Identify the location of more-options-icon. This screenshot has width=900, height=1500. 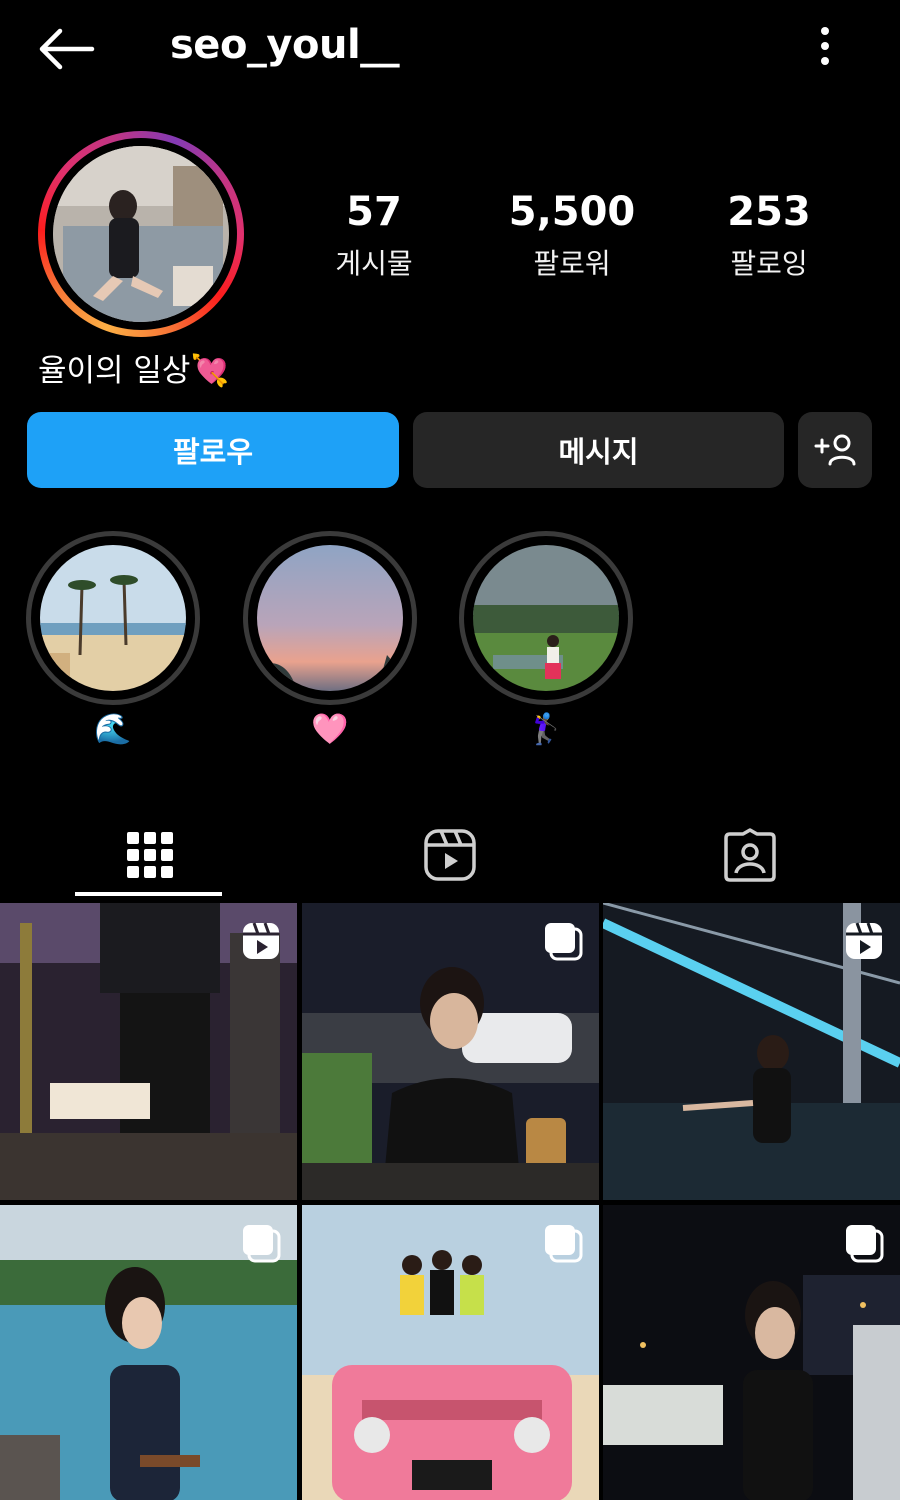
(825, 47).